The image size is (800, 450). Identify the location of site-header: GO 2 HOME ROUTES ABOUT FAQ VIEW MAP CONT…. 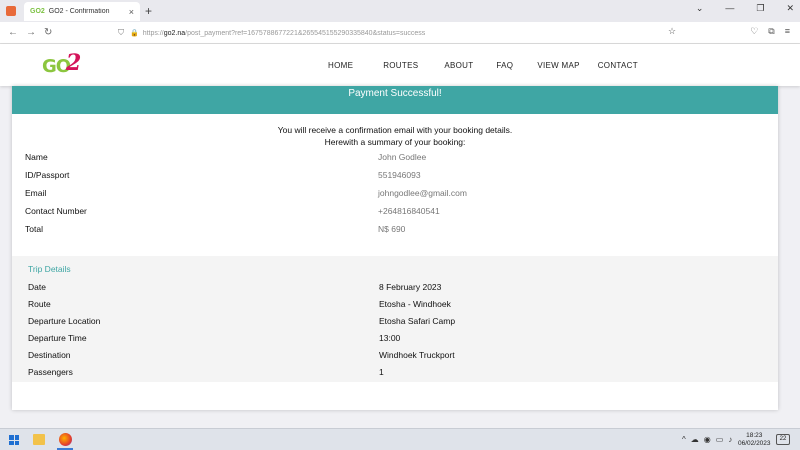
(400, 65).